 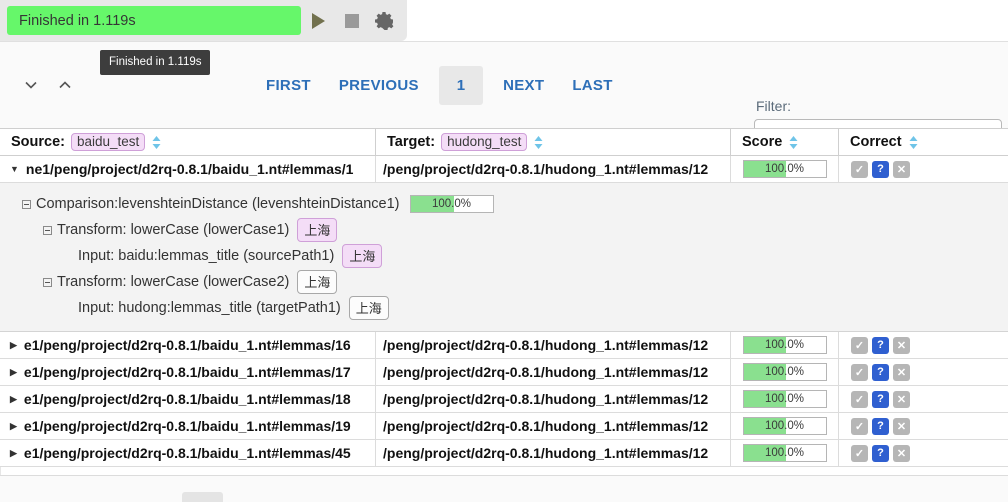 I want to click on pagination-first: FIRST, so click(x=288, y=85).